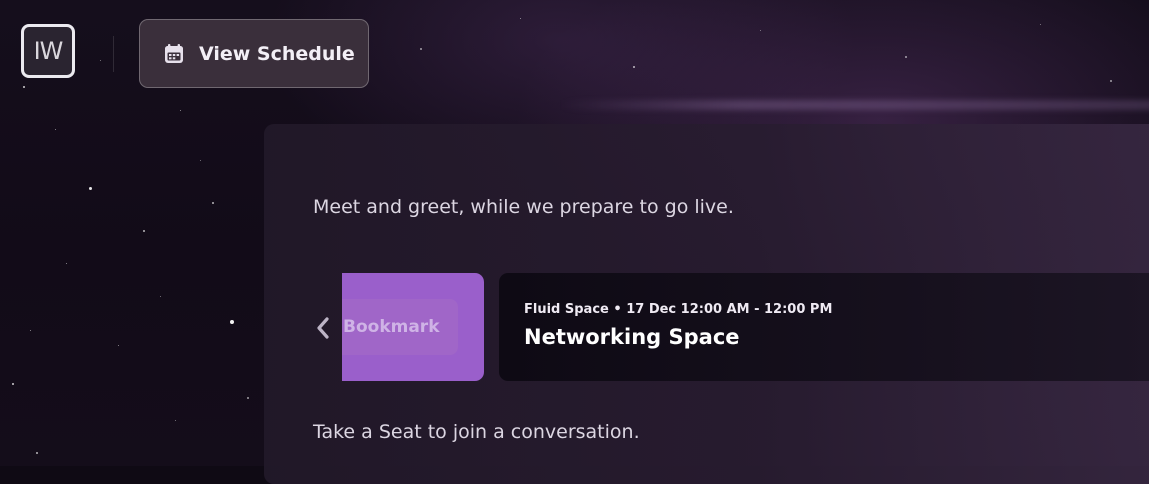 This screenshot has width=1149, height=484. I want to click on header-divider, so click(113, 54).